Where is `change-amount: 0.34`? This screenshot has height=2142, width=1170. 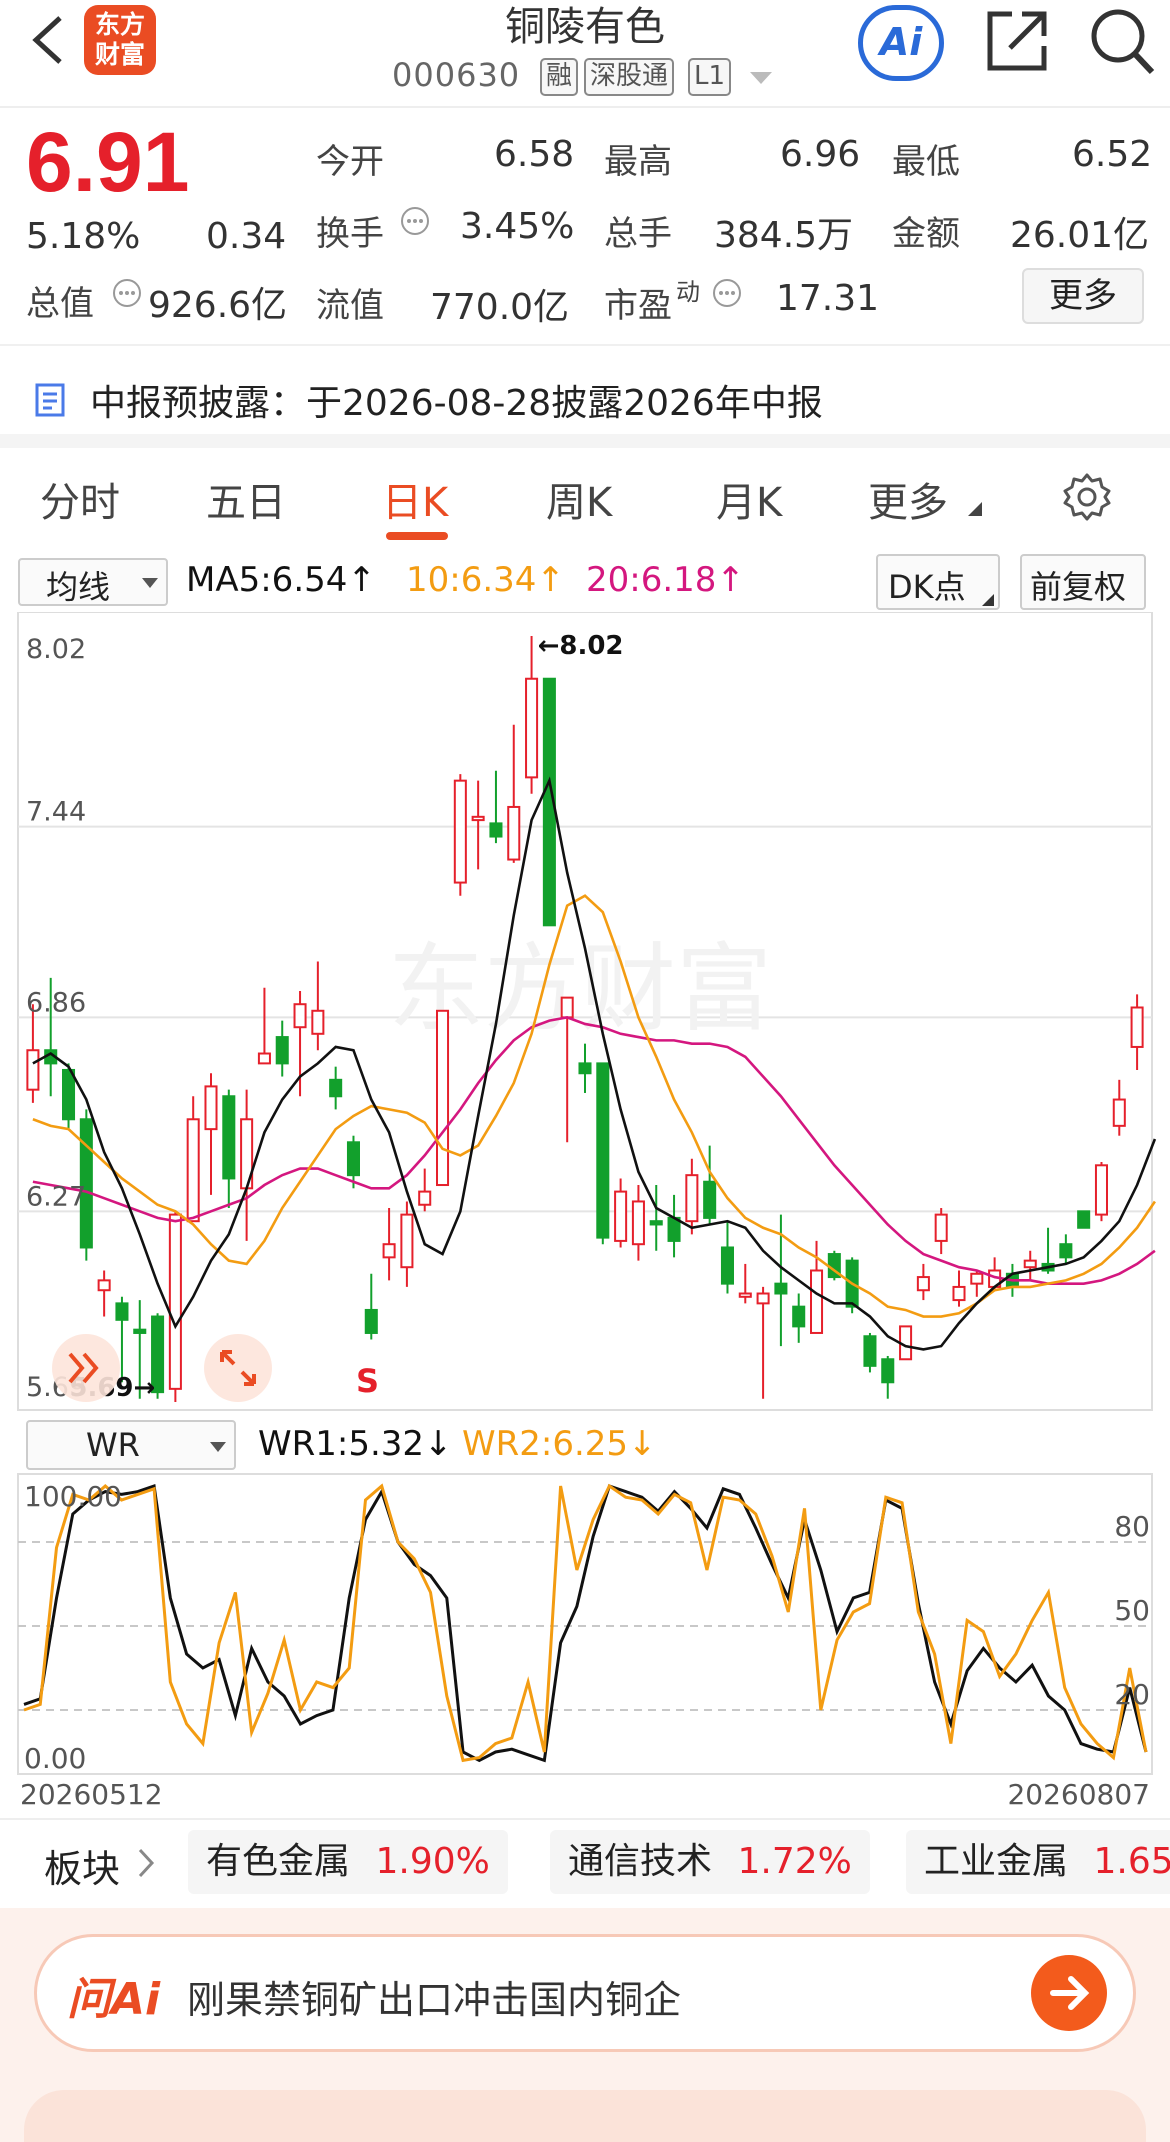
change-amount: 0.34 is located at coordinates (246, 236).